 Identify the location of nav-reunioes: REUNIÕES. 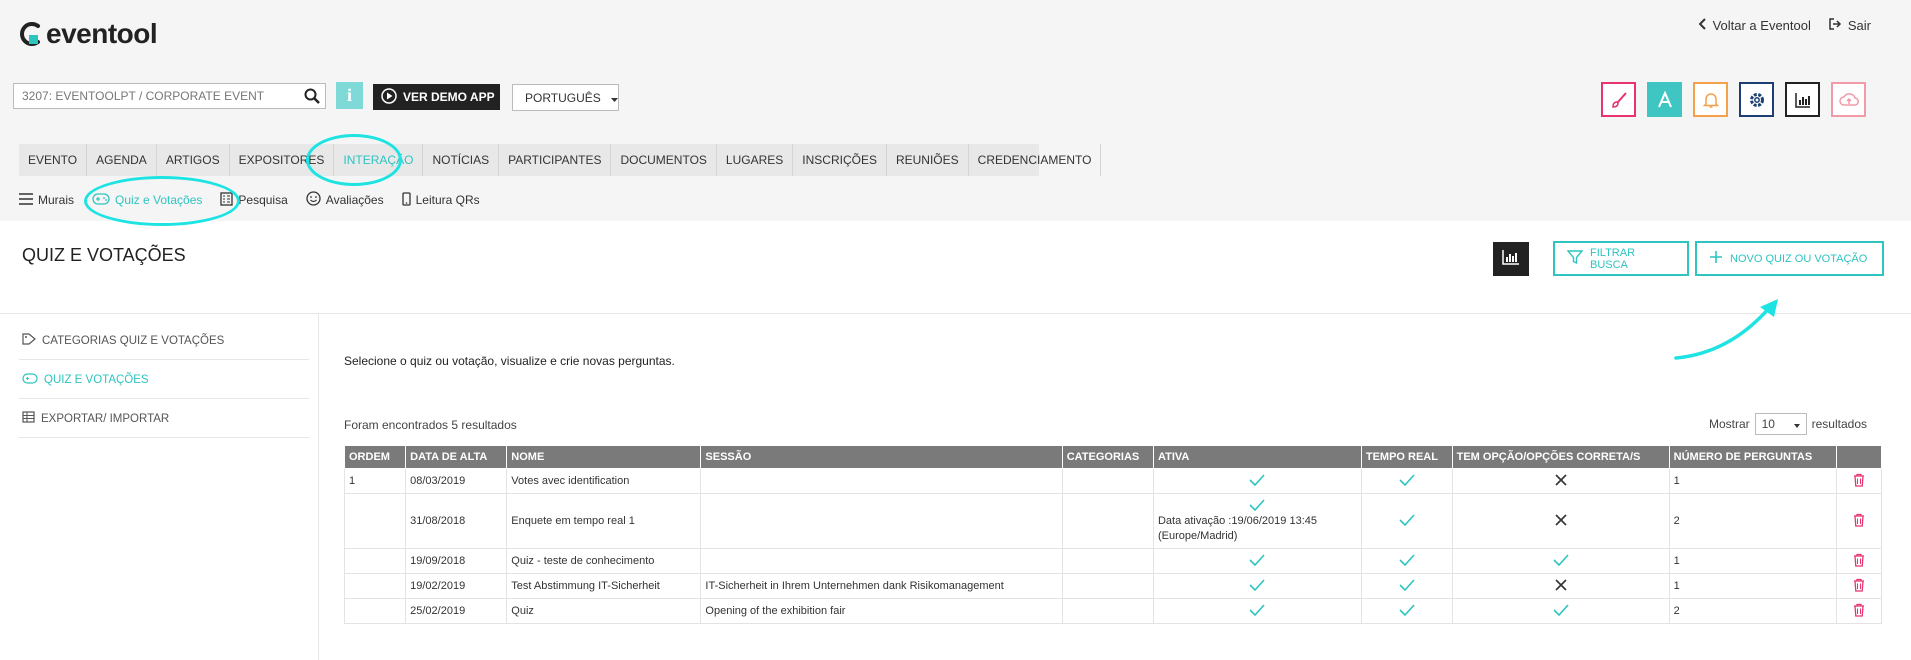
(928, 160).